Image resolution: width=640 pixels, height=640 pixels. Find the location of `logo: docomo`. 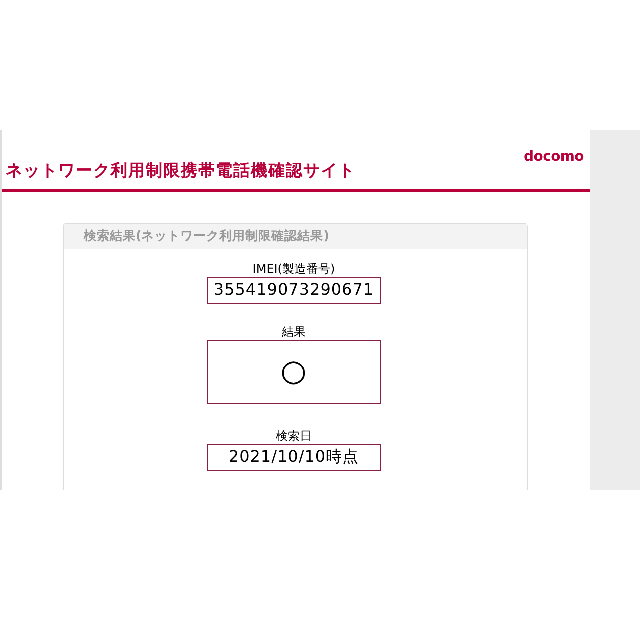

logo: docomo is located at coordinates (554, 169).